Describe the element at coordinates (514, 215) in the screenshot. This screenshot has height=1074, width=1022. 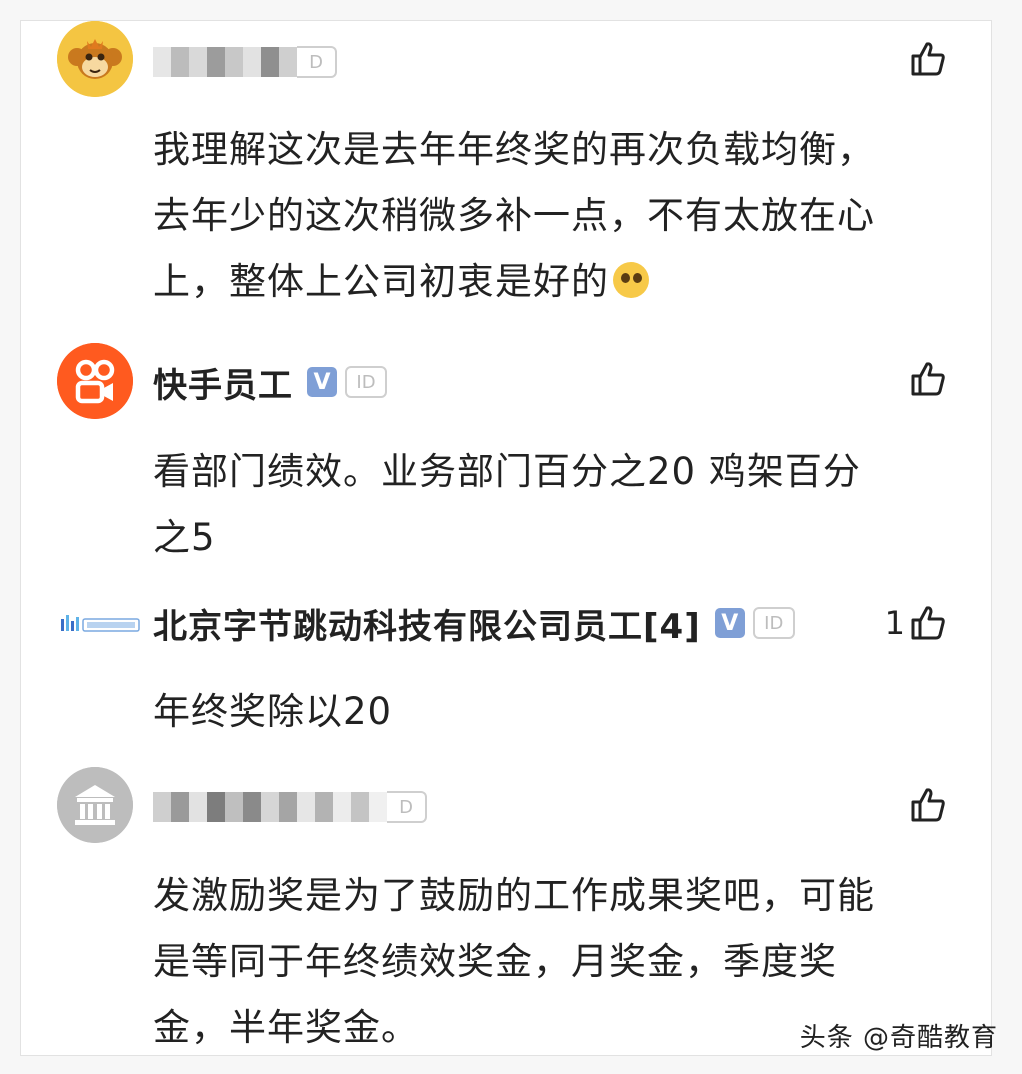
I see `comment-line: 去年少的这次稍微多补一点，不有太放在心` at that location.